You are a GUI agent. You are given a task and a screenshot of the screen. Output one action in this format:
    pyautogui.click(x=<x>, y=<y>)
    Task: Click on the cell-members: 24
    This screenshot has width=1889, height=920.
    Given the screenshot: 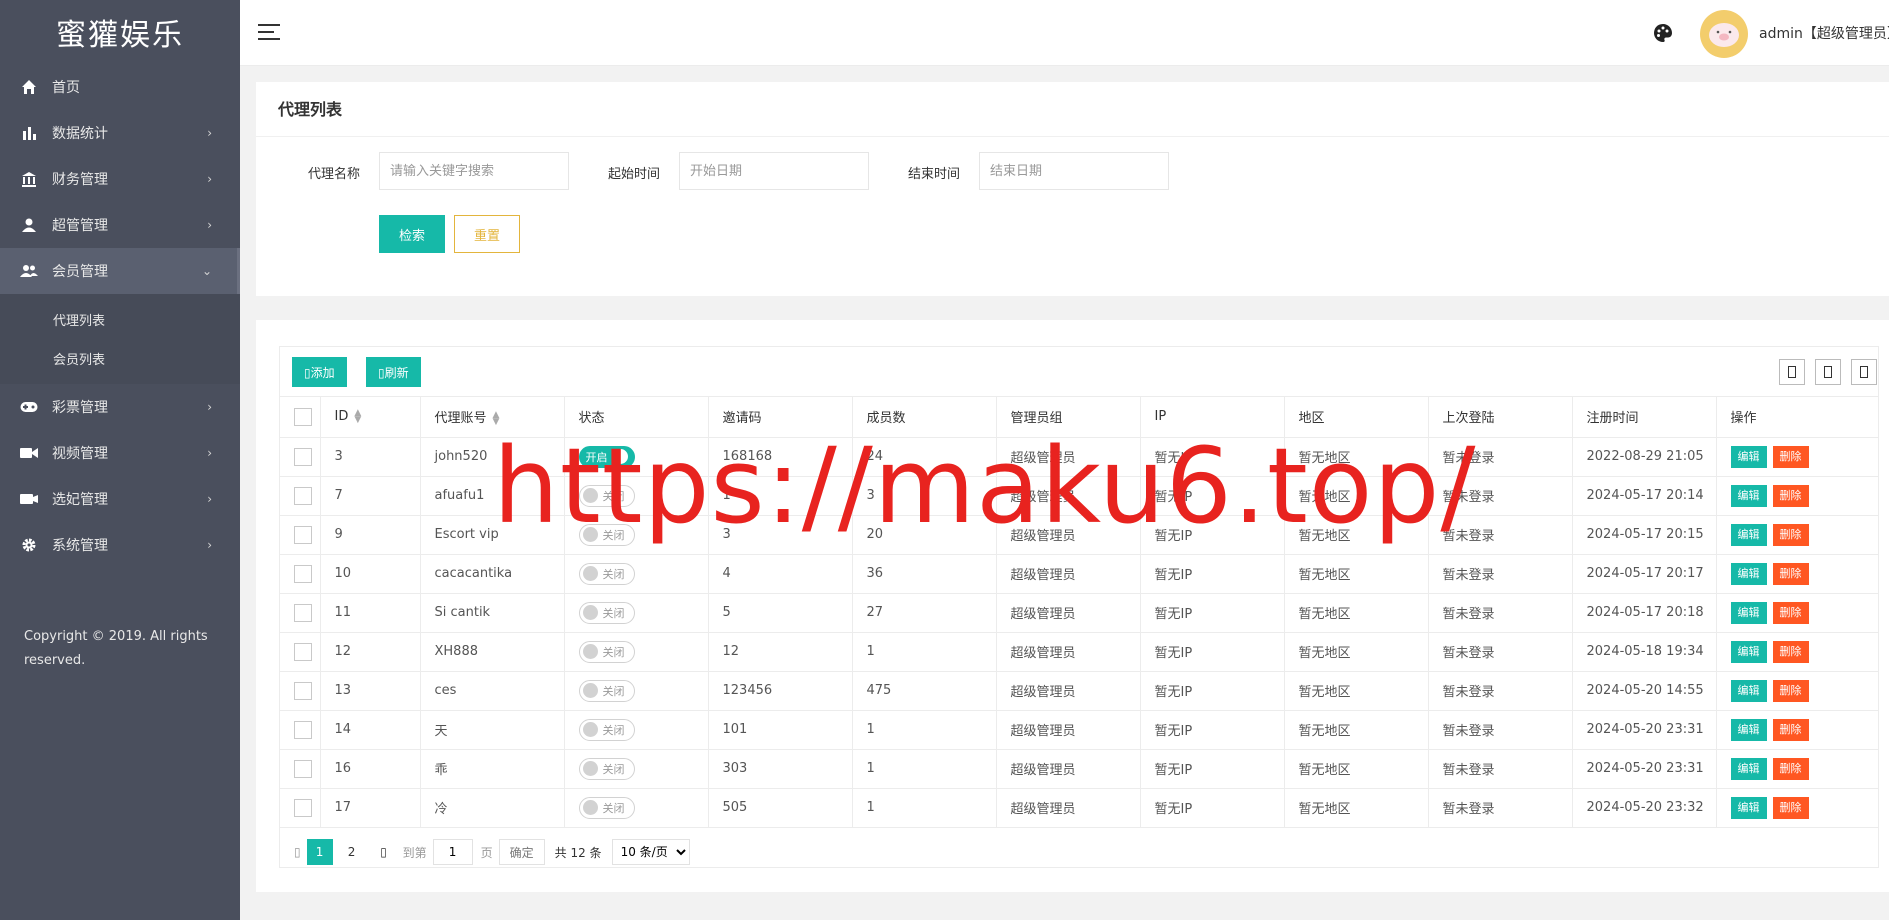 What is the action you would take?
    pyautogui.click(x=924, y=457)
    